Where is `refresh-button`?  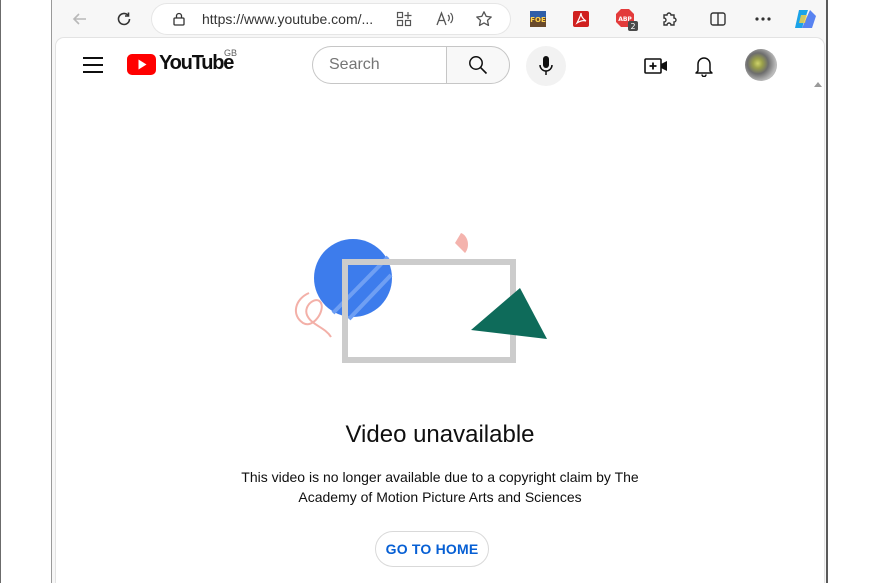 refresh-button is located at coordinates (124, 19).